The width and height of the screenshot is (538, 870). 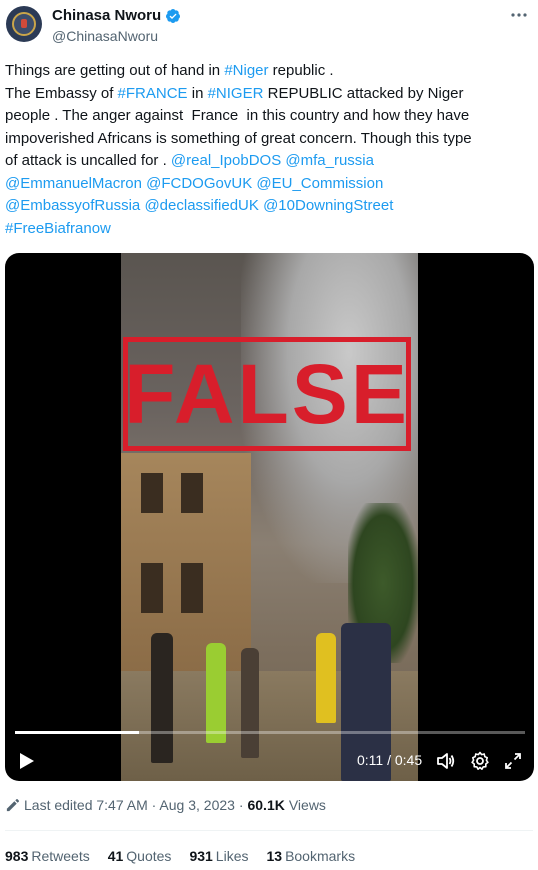 What do you see at coordinates (17, 856) in the screenshot?
I see `stat-count: 983` at bounding box center [17, 856].